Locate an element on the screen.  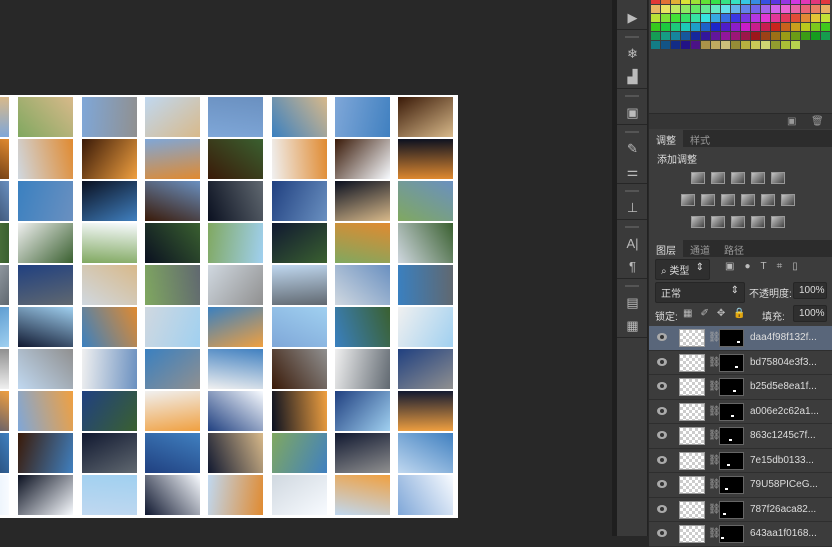
paragraph-icon: ¶ is located at coordinates (632, 266).